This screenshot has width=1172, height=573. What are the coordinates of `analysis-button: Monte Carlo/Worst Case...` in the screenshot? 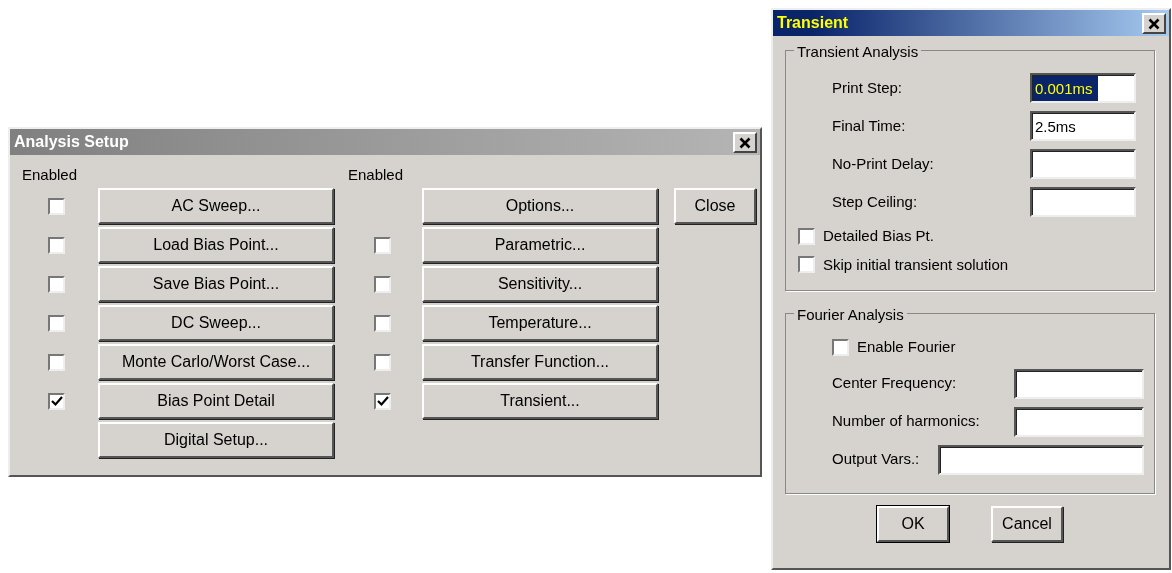 It's located at (216, 362).